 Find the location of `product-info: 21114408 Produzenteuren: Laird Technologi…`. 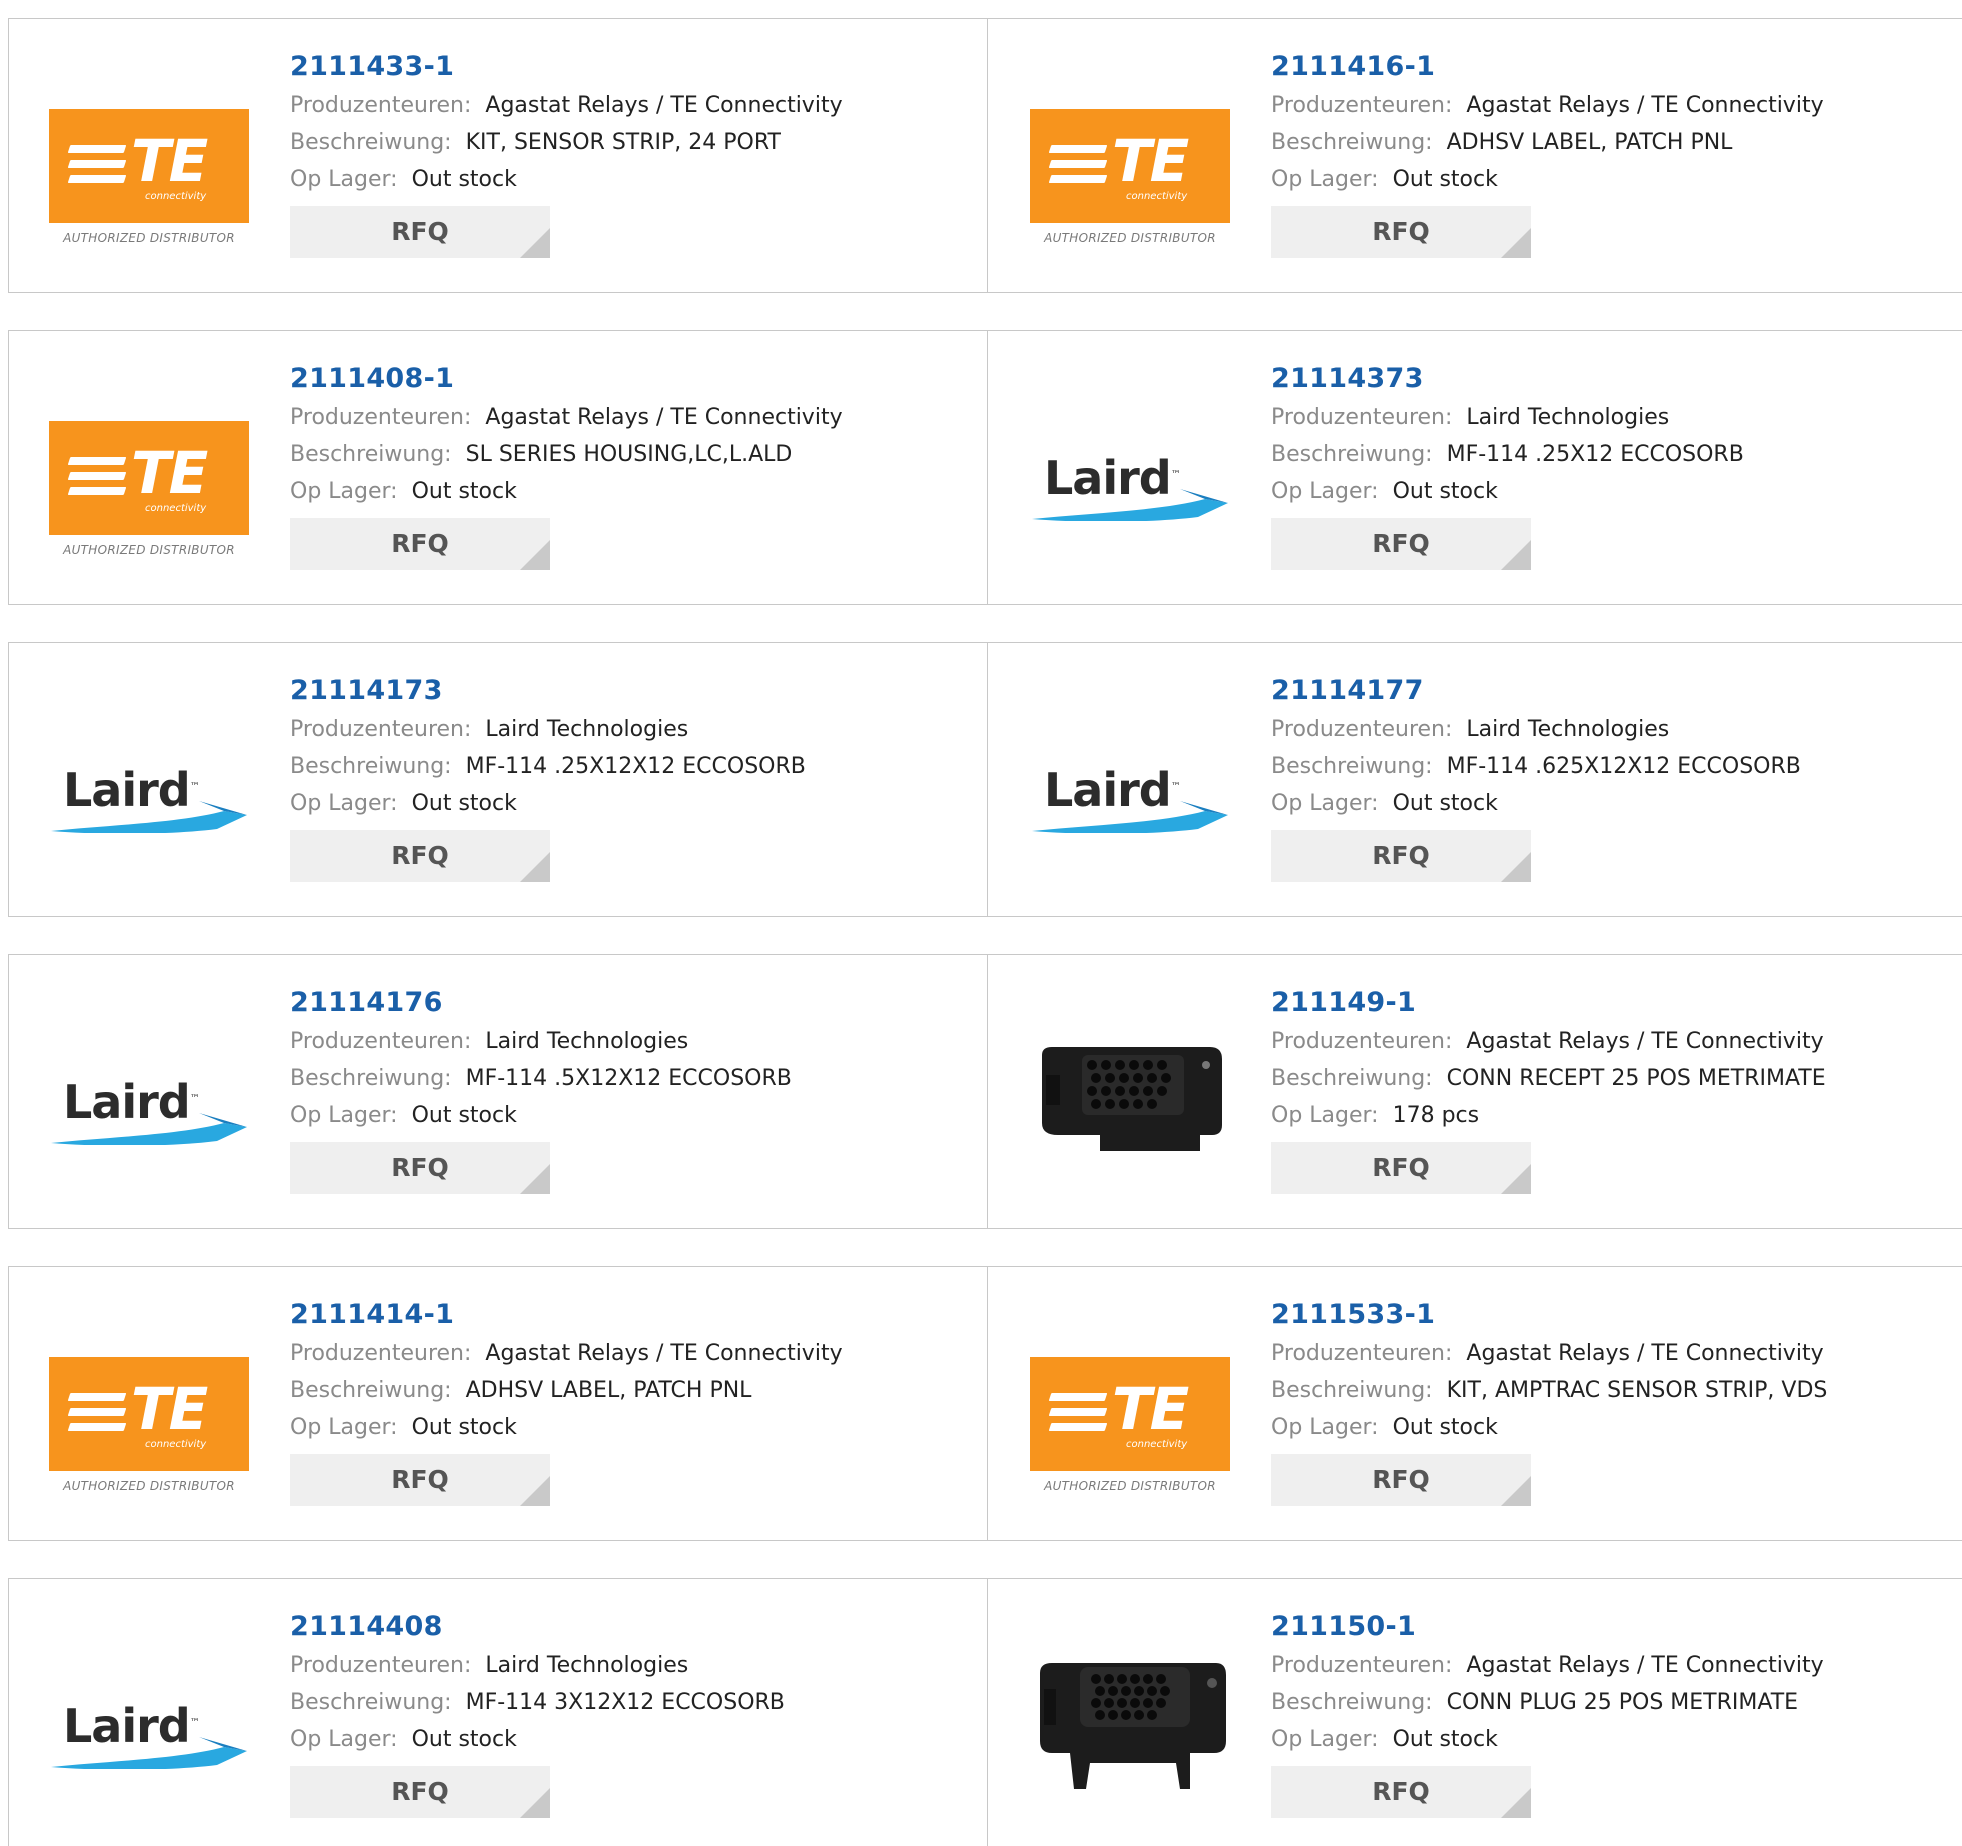

product-info: 21114408 Produzenteuren: Laird Technologi… is located at coordinates (537, 1712).